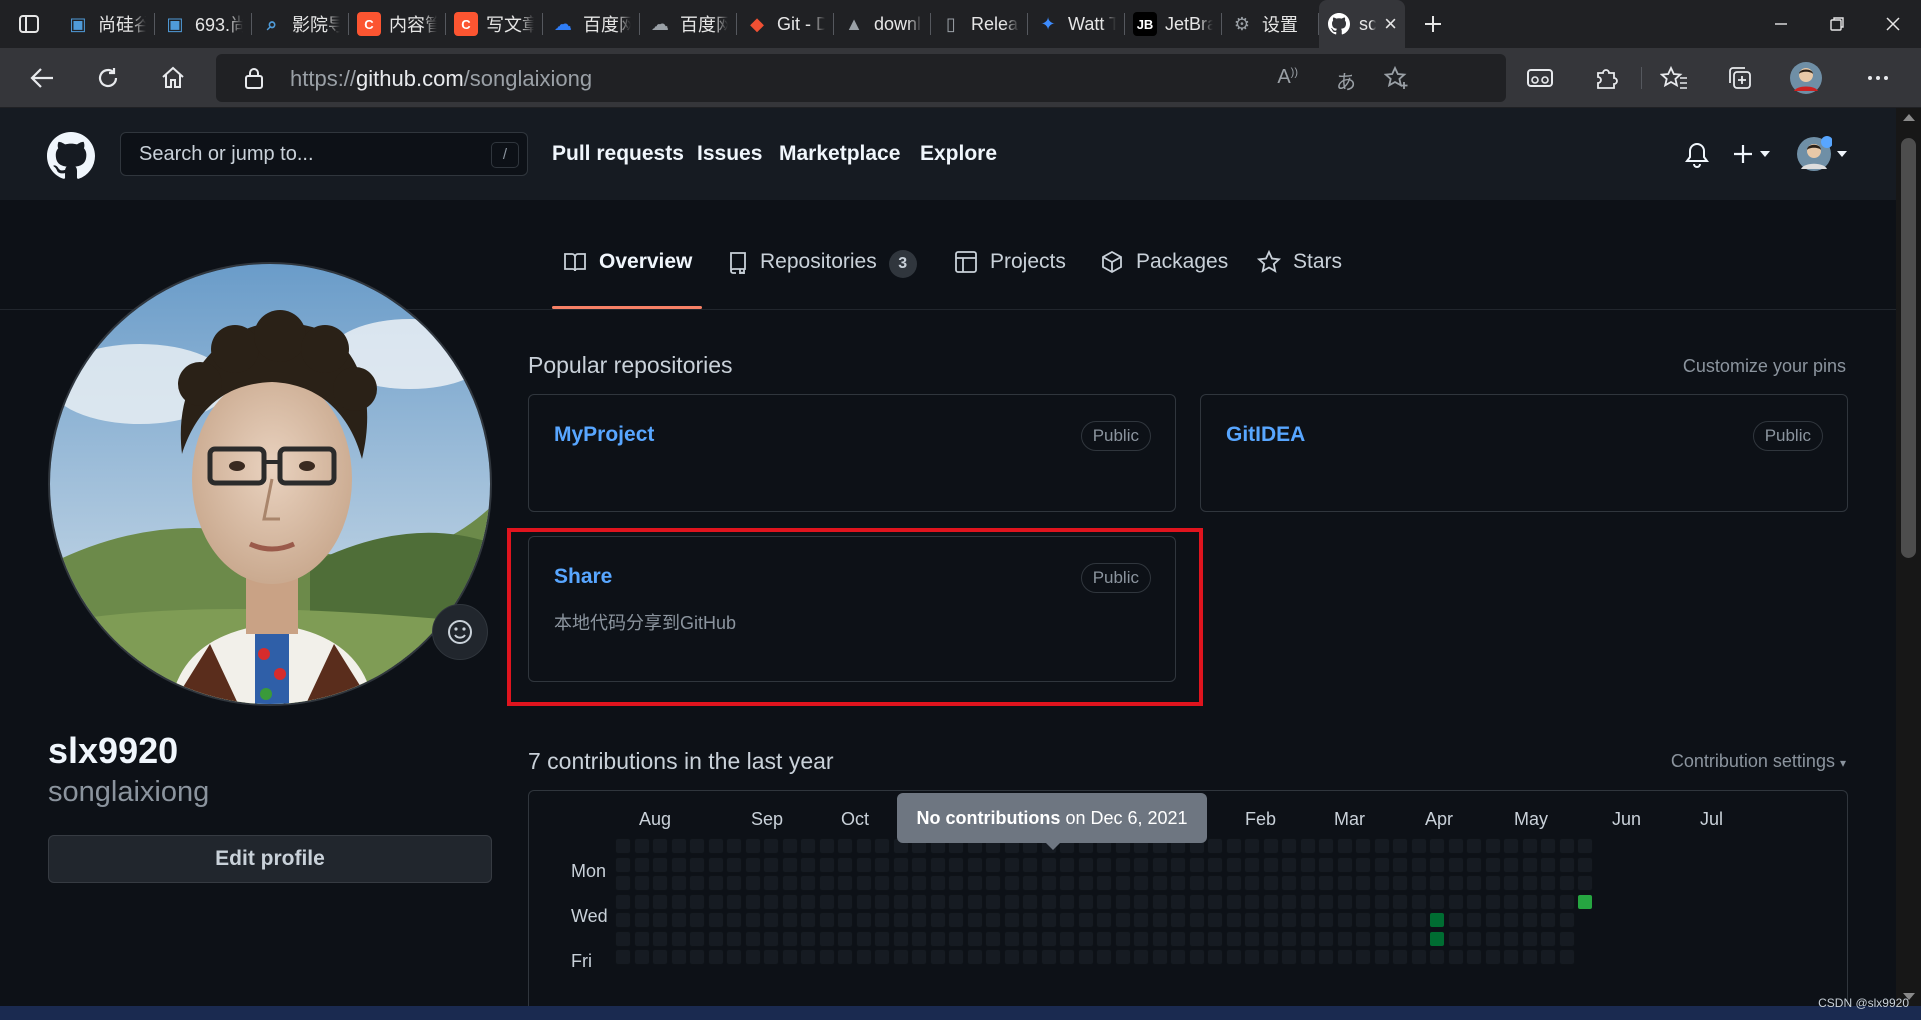 This screenshot has height=1020, width=1921. What do you see at coordinates (1878, 78) in the screenshot?
I see `more-menu-icon` at bounding box center [1878, 78].